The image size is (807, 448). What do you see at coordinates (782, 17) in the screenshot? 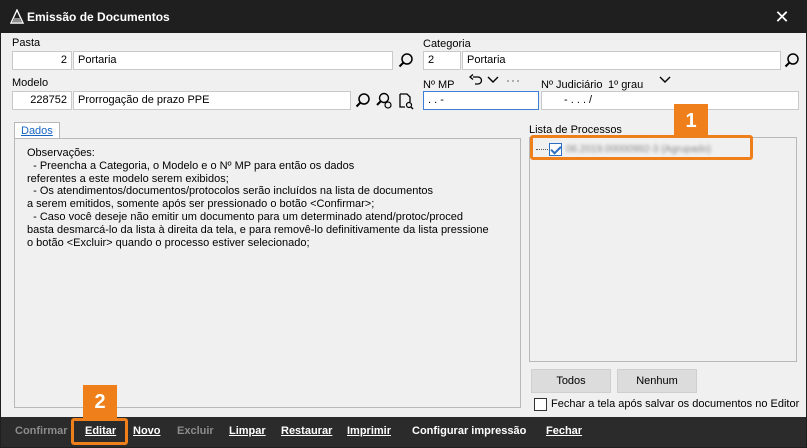
I see `close-icon: ✕` at bounding box center [782, 17].